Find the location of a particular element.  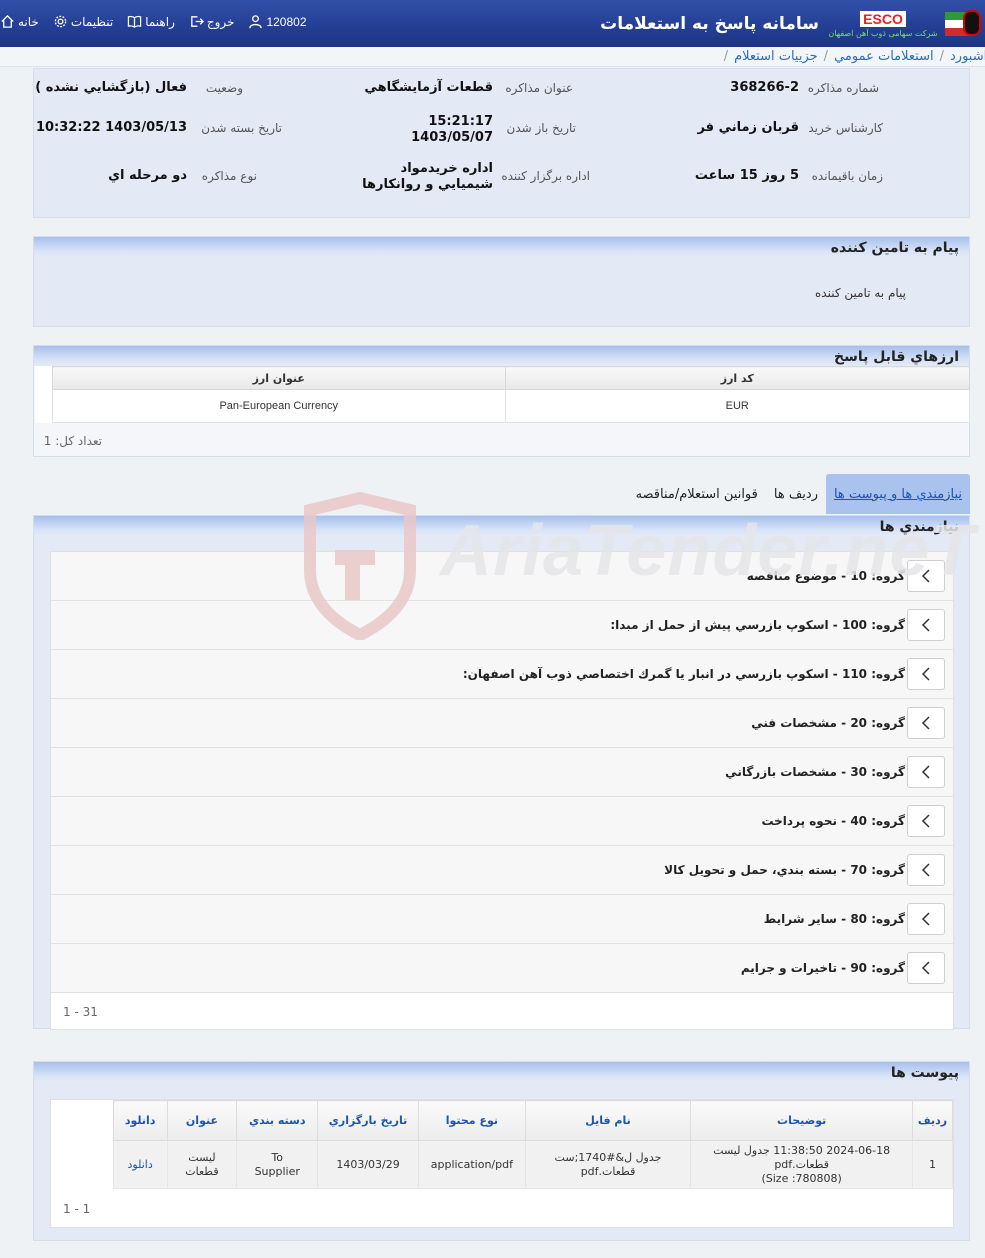

organizer-line1: اداره خريدمواد is located at coordinates (446, 168).